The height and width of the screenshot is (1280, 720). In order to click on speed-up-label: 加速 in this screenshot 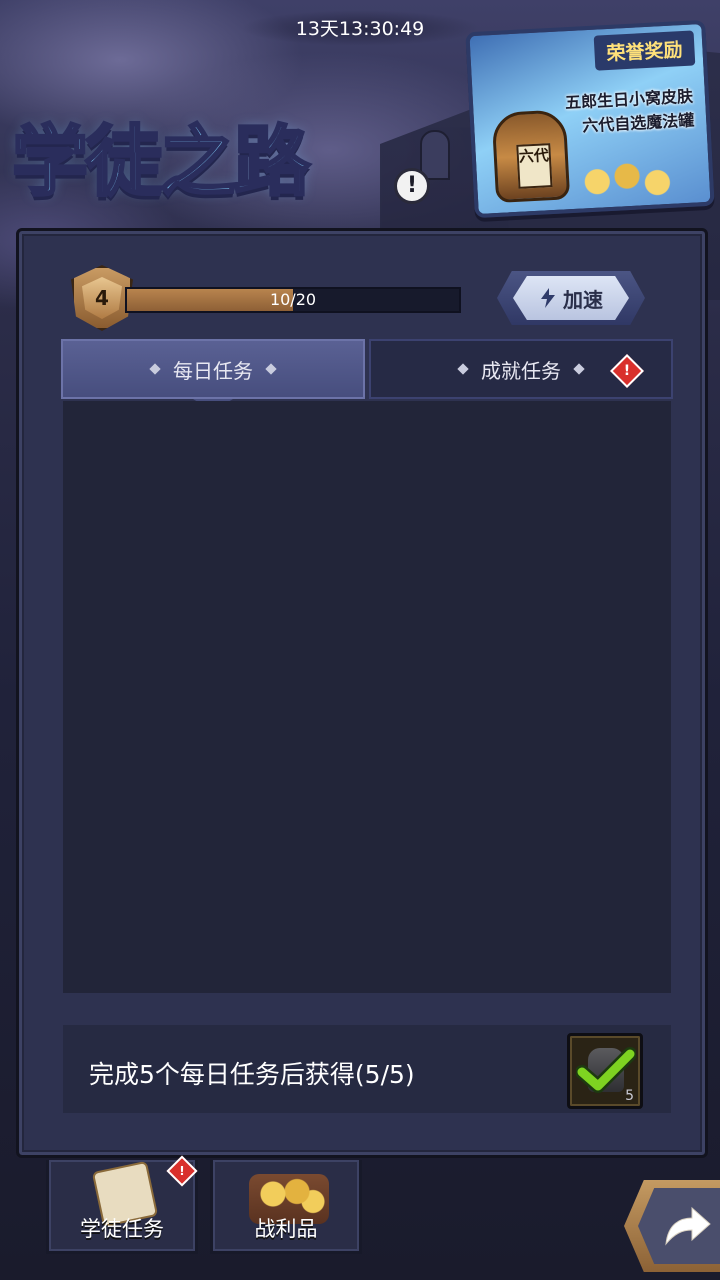, I will do `click(583, 299)`.